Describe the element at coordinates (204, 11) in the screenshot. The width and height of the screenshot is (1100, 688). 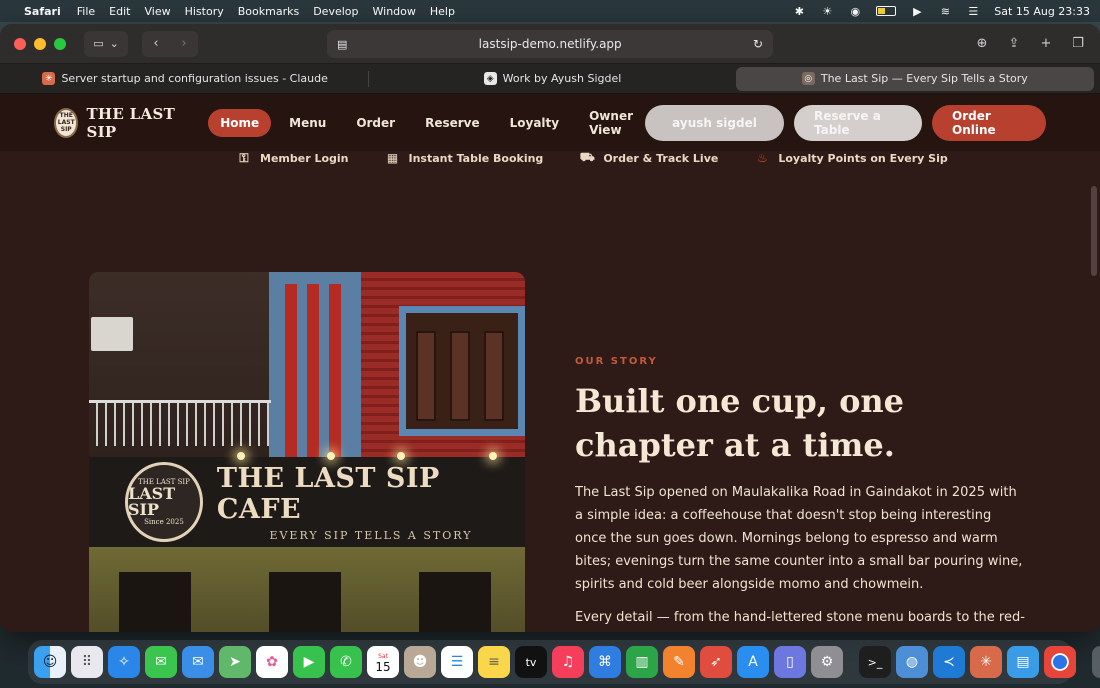
I see `menu-history: History` at that location.